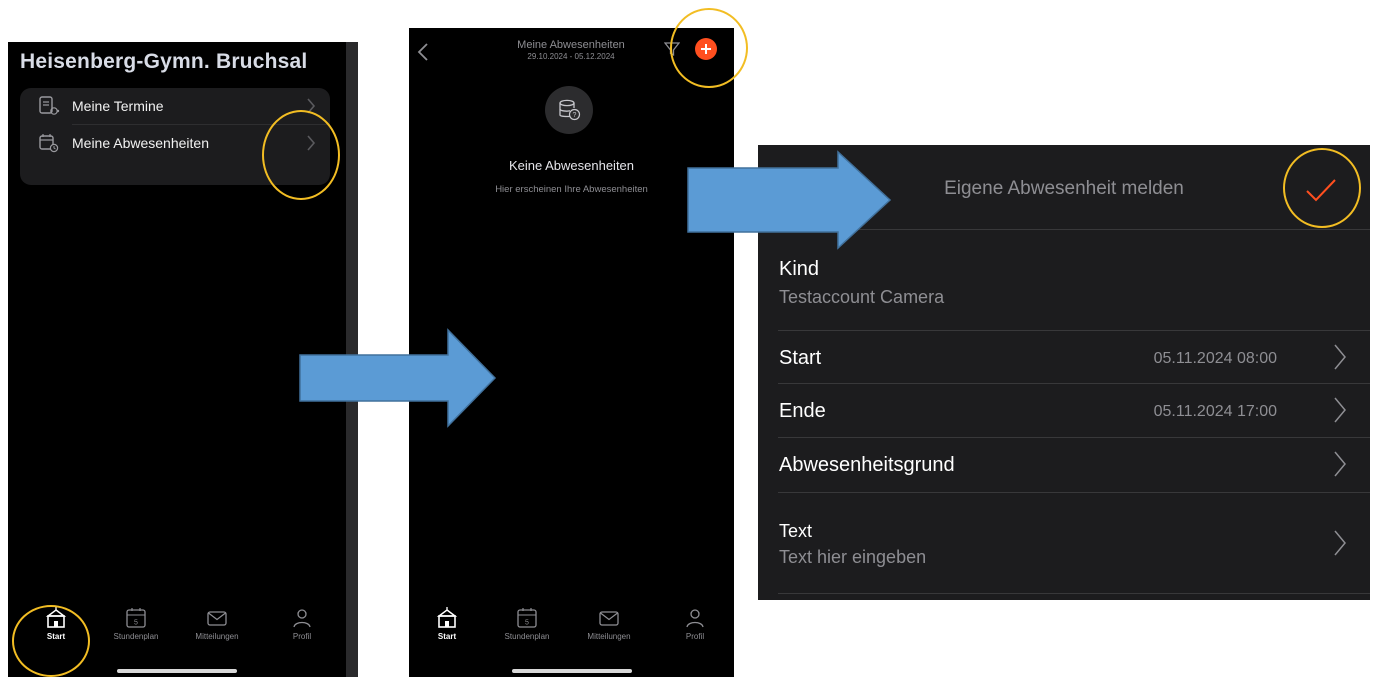  What do you see at coordinates (1064, 543) in the screenshot?
I see `row-text: Text Text hier eingeben` at bounding box center [1064, 543].